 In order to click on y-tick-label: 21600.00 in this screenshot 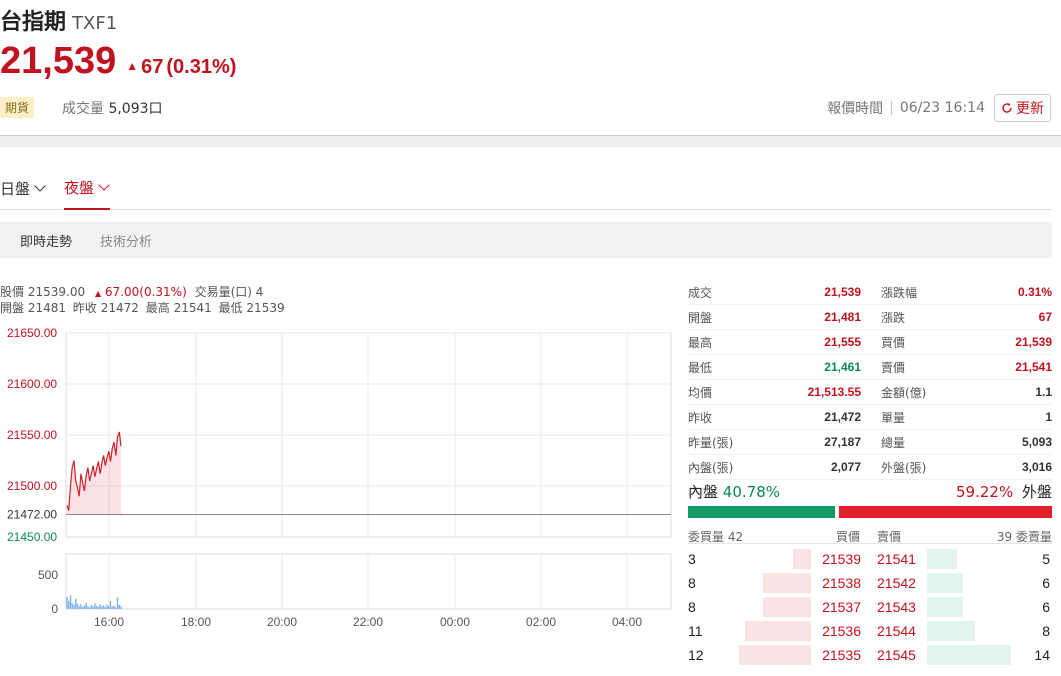, I will do `click(32, 384)`.